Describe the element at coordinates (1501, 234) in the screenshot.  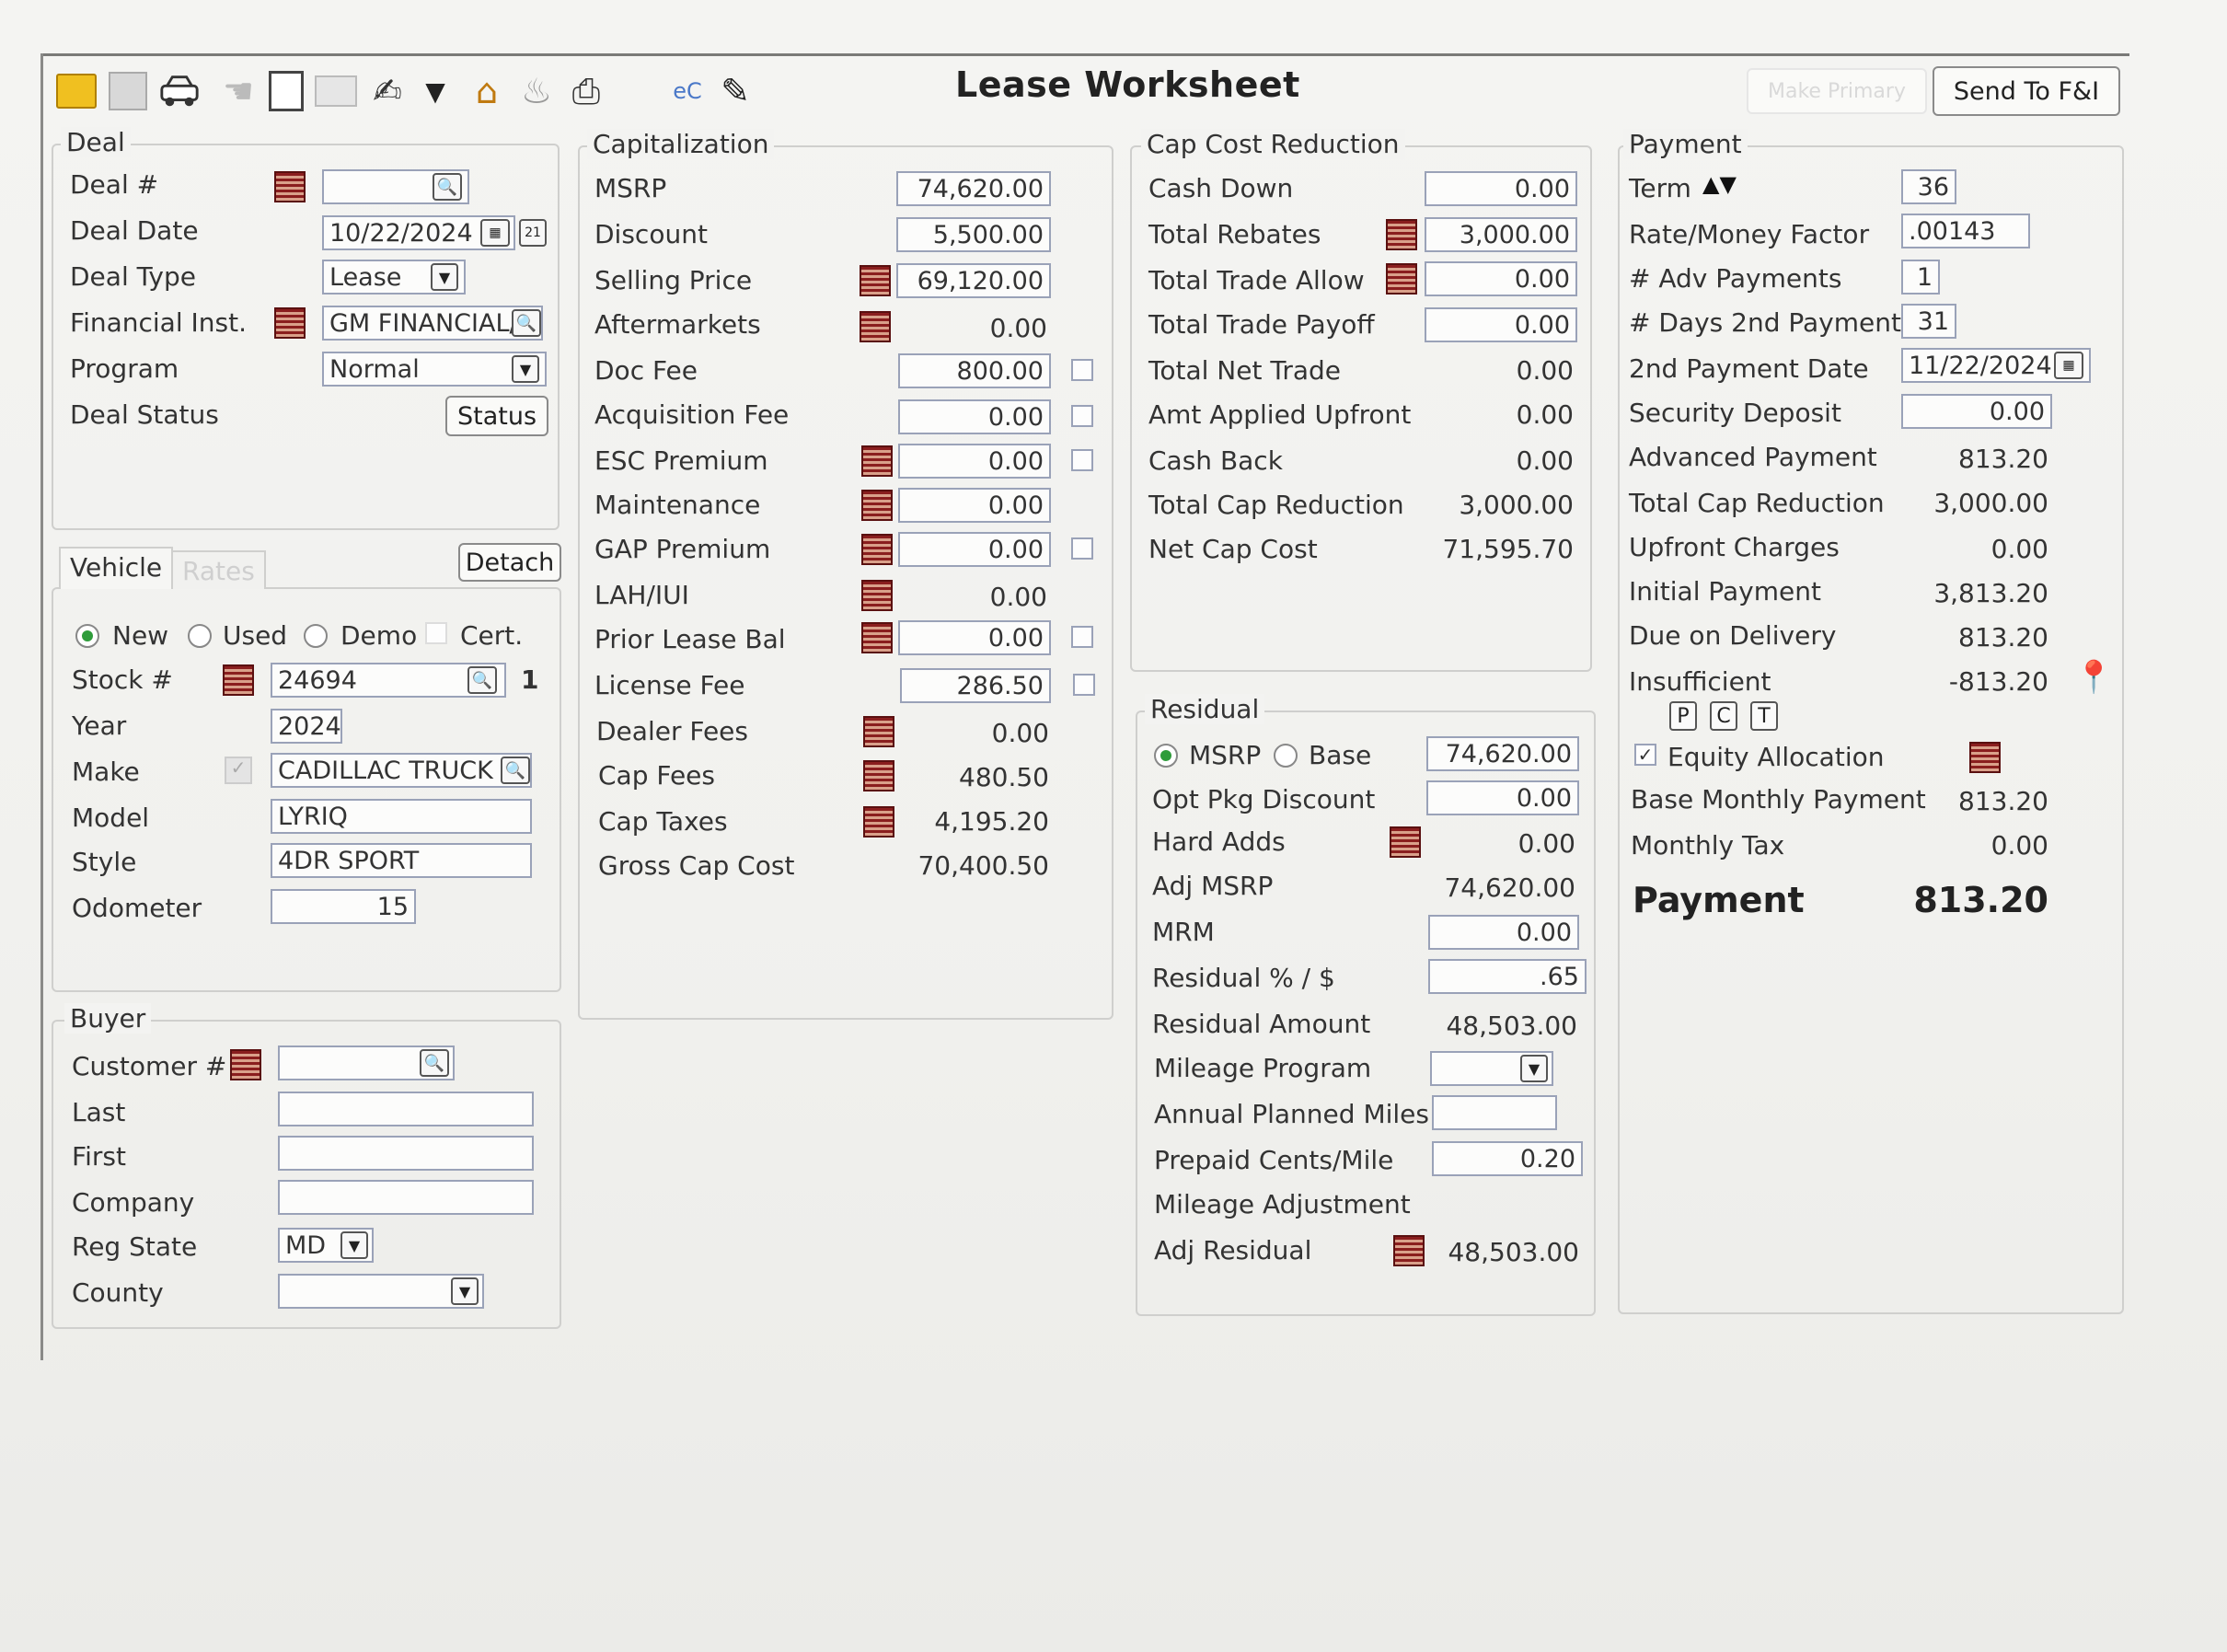
I see `total-rebates-input: 3,000.00` at that location.